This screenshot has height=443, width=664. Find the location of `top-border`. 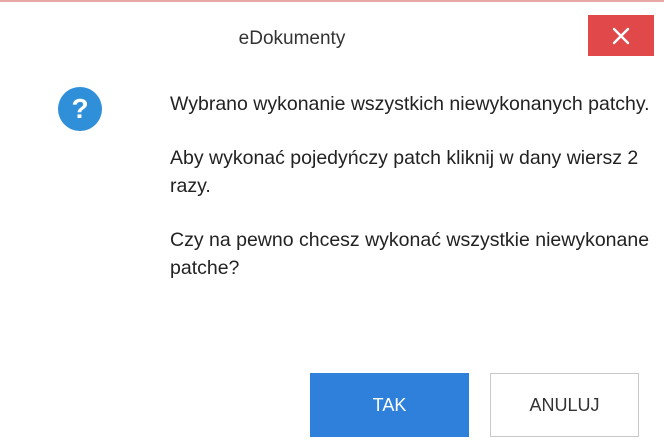

top-border is located at coordinates (332, 1).